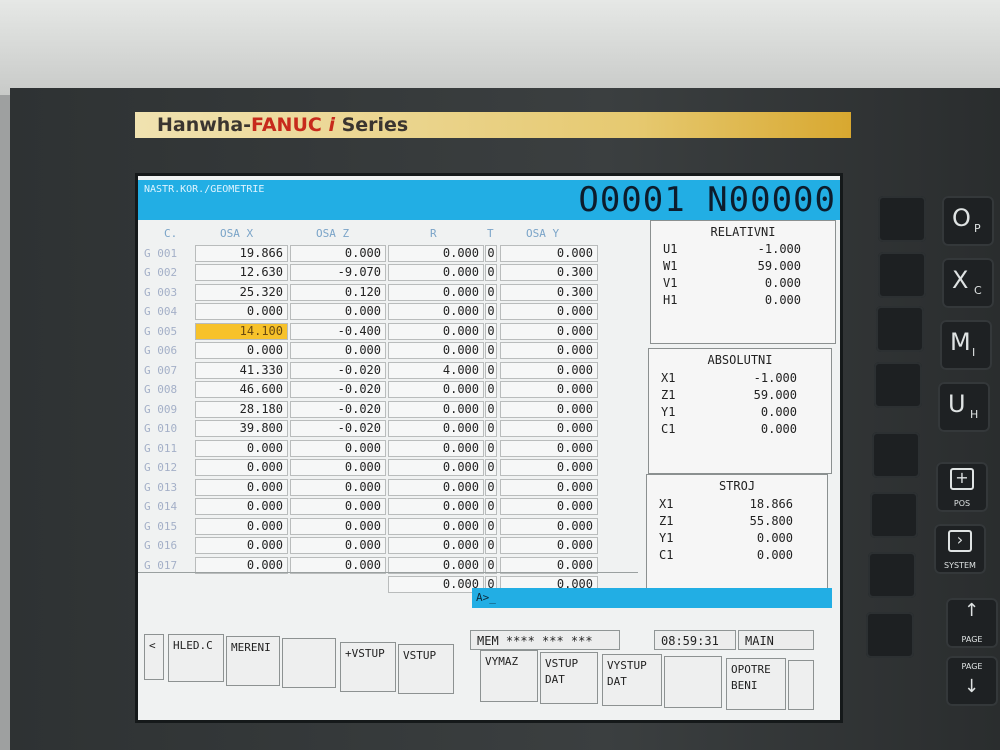 Image resolution: width=1000 pixels, height=750 pixels. Describe the element at coordinates (960, 549) in the screenshot. I see `key-system: › SYSTEM` at that location.